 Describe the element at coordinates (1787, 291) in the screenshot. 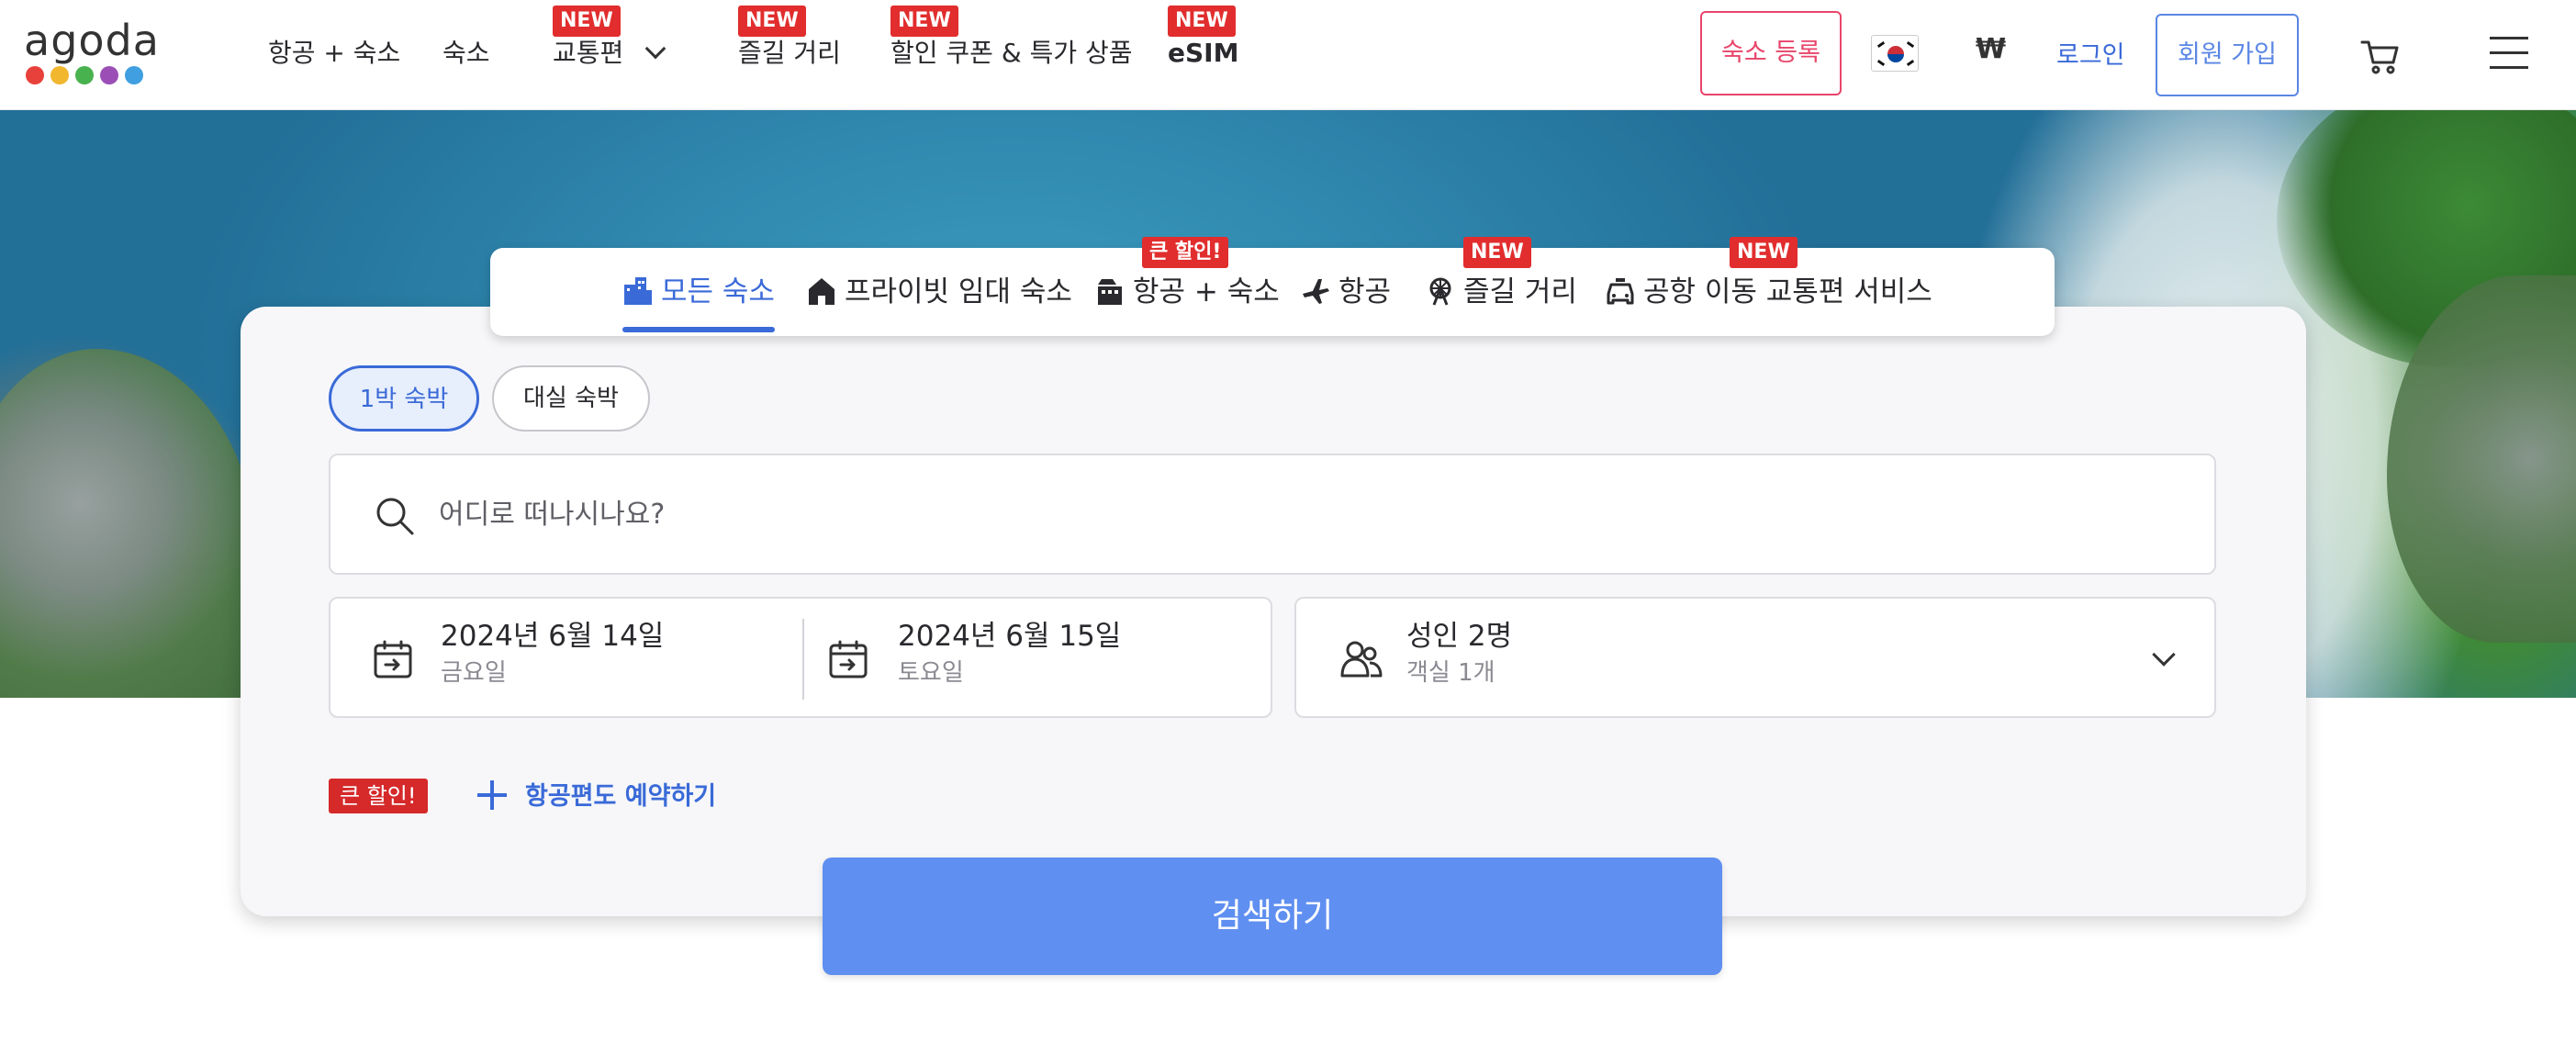

I see `tab-label: 공항 이동 교통편 서비스` at that location.